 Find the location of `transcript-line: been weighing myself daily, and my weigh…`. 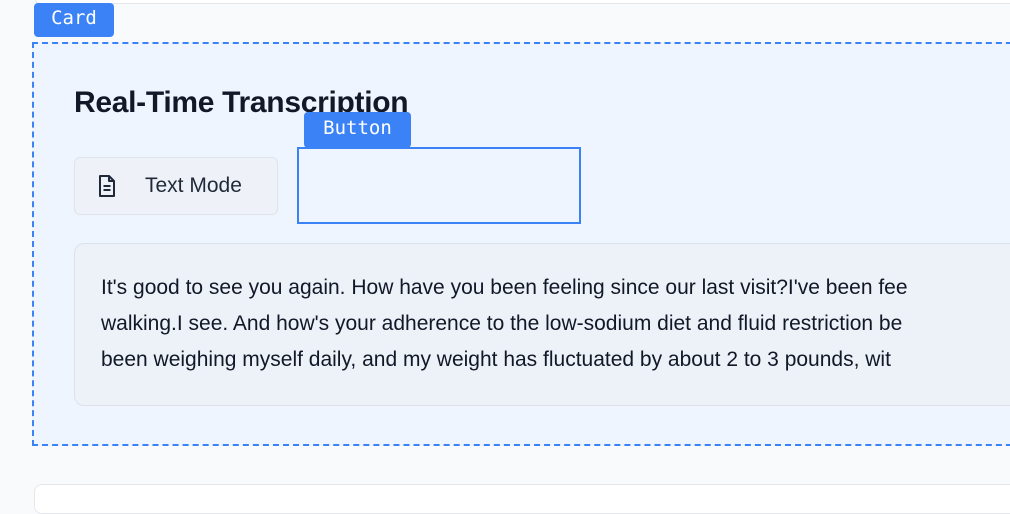

transcript-line: been weighing myself daily, and my weigh… is located at coordinates (496, 359).